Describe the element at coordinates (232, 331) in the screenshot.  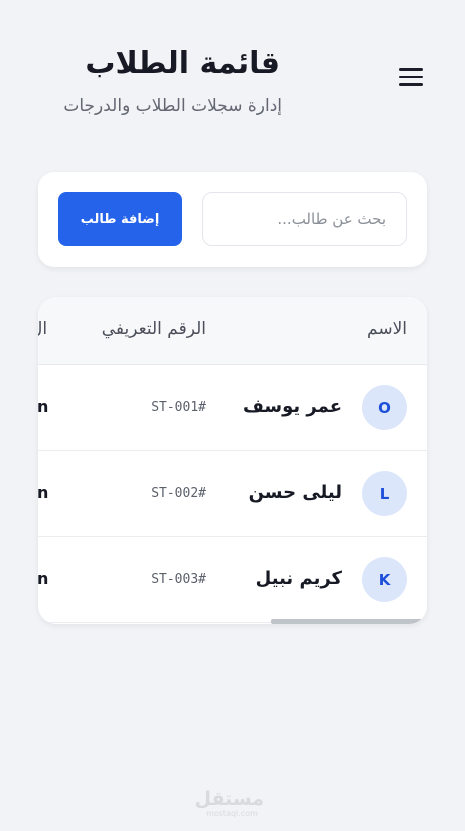
I see `table-header: الاسم الرقم التعريفي ال` at that location.